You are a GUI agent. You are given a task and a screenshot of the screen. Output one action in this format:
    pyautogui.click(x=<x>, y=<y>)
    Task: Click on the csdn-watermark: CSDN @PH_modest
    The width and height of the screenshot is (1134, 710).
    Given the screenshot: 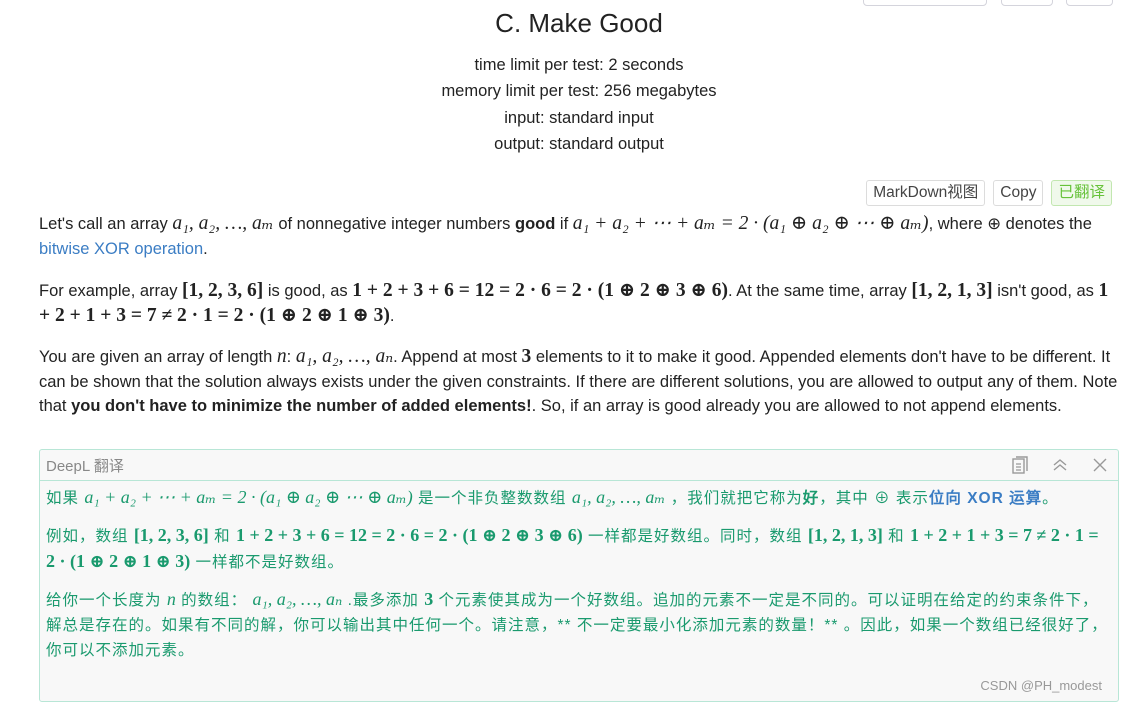 What is the action you would take?
    pyautogui.click(x=1041, y=685)
    